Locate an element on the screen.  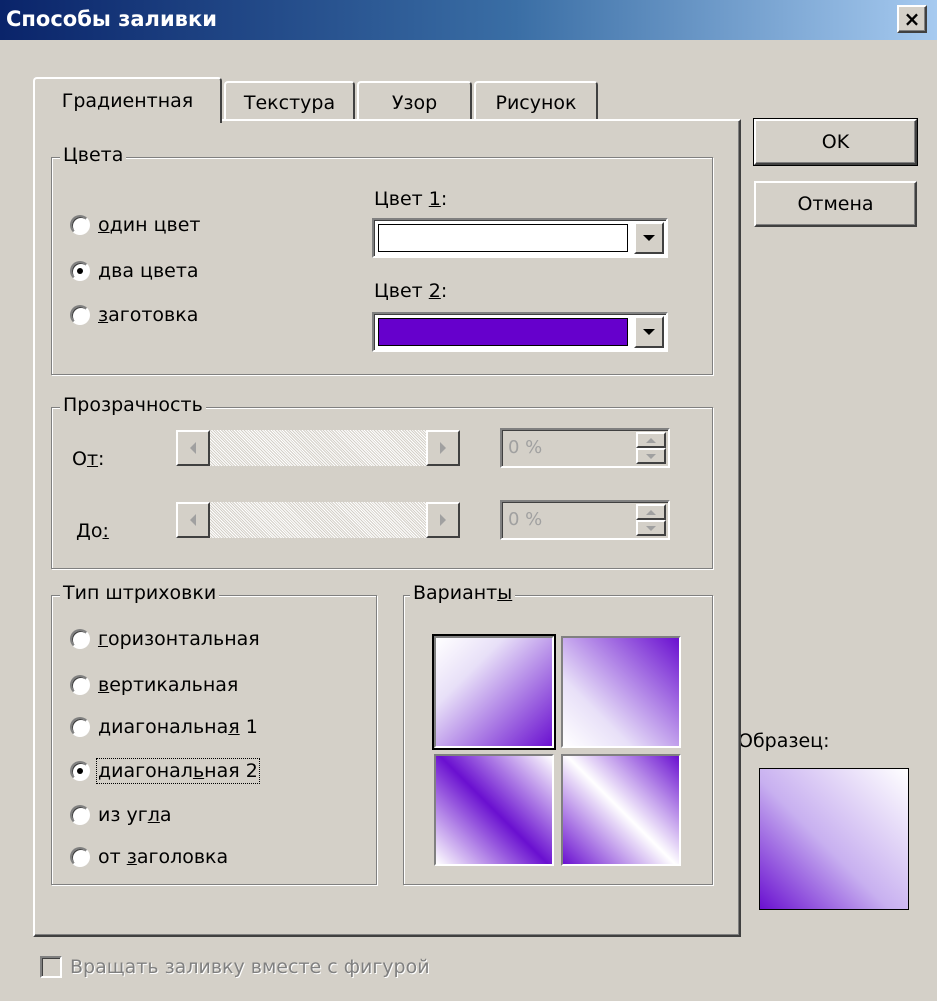
cancel-button: Отмена is located at coordinates (835, 204).